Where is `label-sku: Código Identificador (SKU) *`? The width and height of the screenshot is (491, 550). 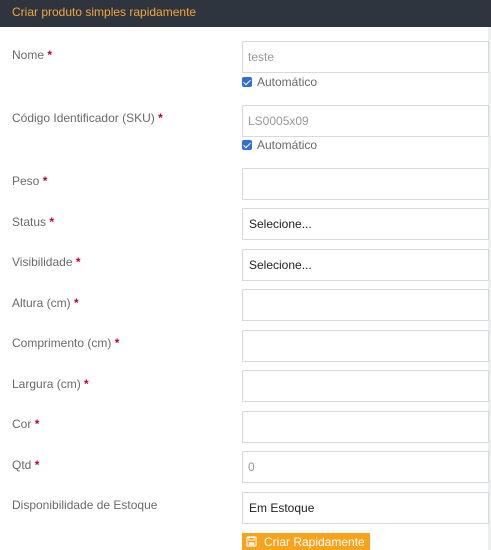 label-sku: Código Identificador (SKU) * is located at coordinates (87, 118).